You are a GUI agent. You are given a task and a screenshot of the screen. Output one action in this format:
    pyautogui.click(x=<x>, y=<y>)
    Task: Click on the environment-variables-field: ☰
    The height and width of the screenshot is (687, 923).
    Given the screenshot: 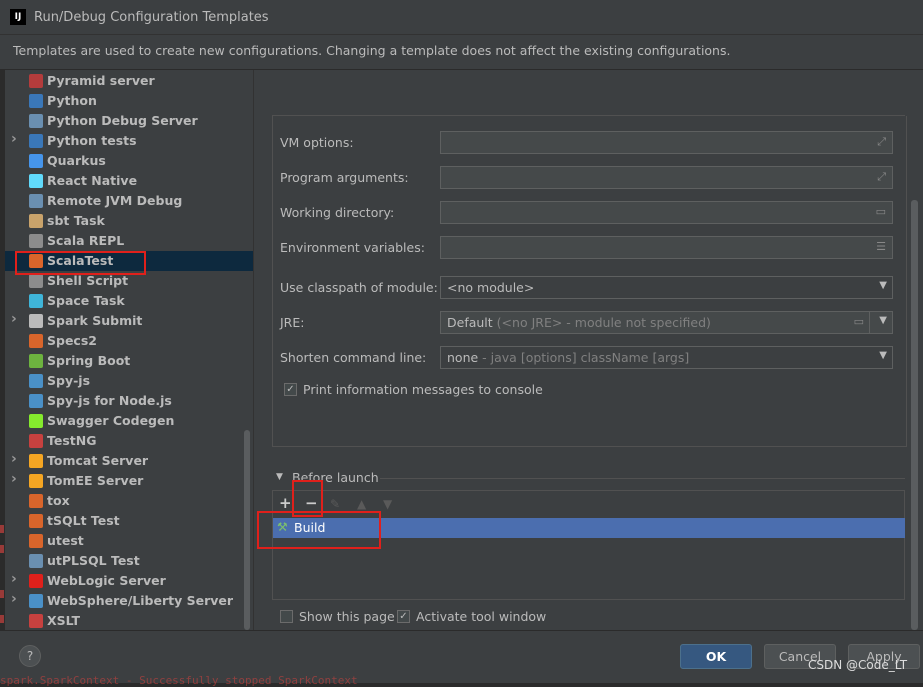 What is the action you would take?
    pyautogui.click(x=666, y=247)
    